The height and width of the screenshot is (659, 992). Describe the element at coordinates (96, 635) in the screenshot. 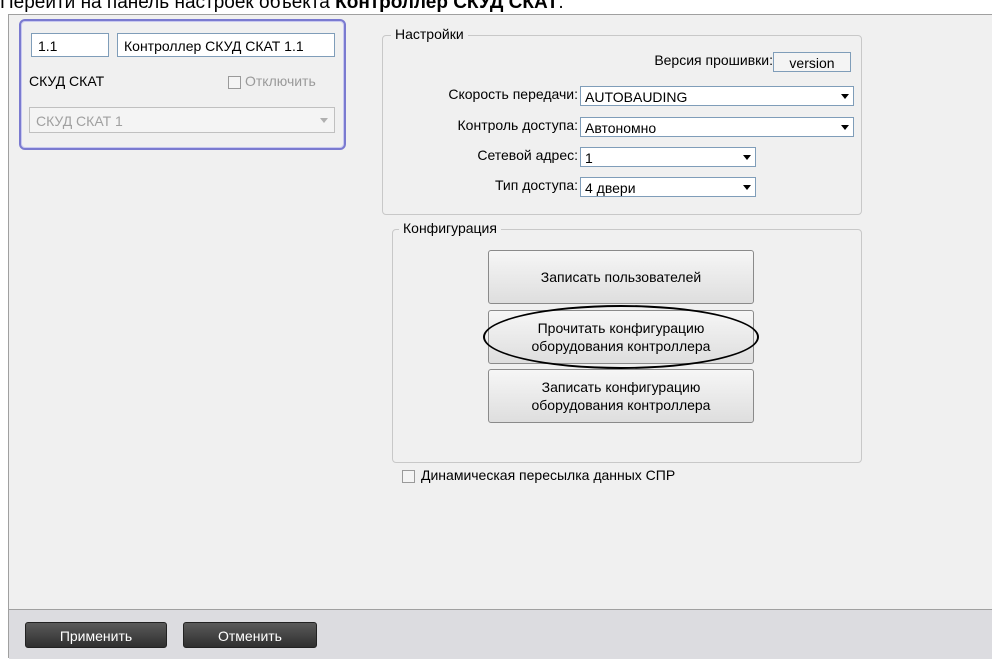

I see `apply-button: Применить` at that location.